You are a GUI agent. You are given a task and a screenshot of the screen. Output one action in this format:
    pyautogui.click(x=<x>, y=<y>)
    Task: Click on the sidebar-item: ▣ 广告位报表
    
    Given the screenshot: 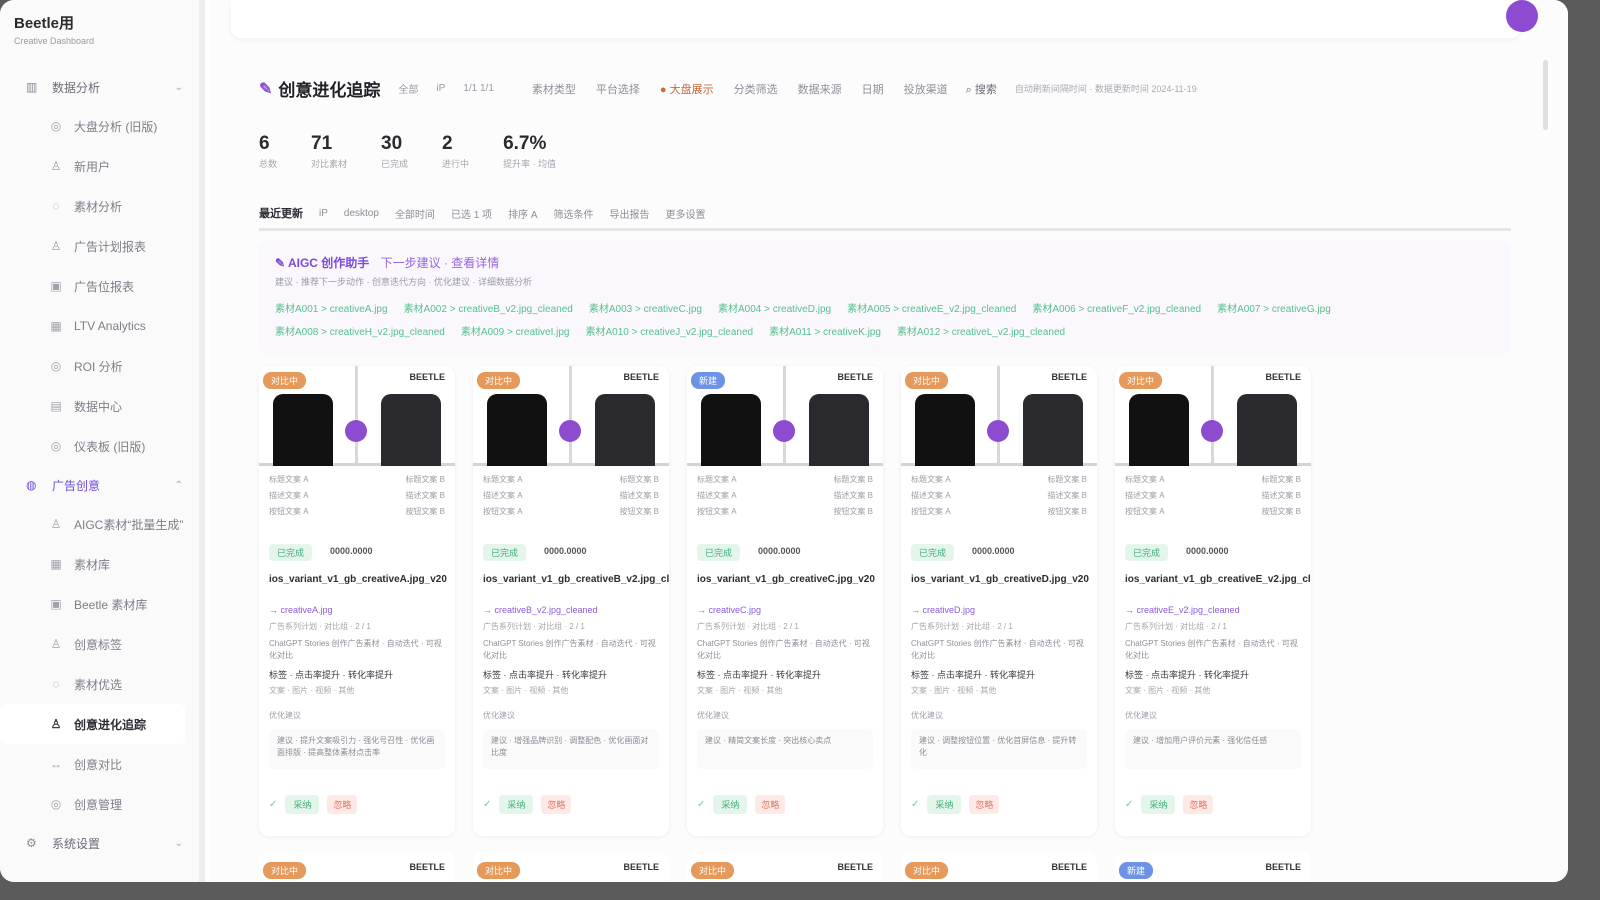 What is the action you would take?
    pyautogui.click(x=99, y=286)
    